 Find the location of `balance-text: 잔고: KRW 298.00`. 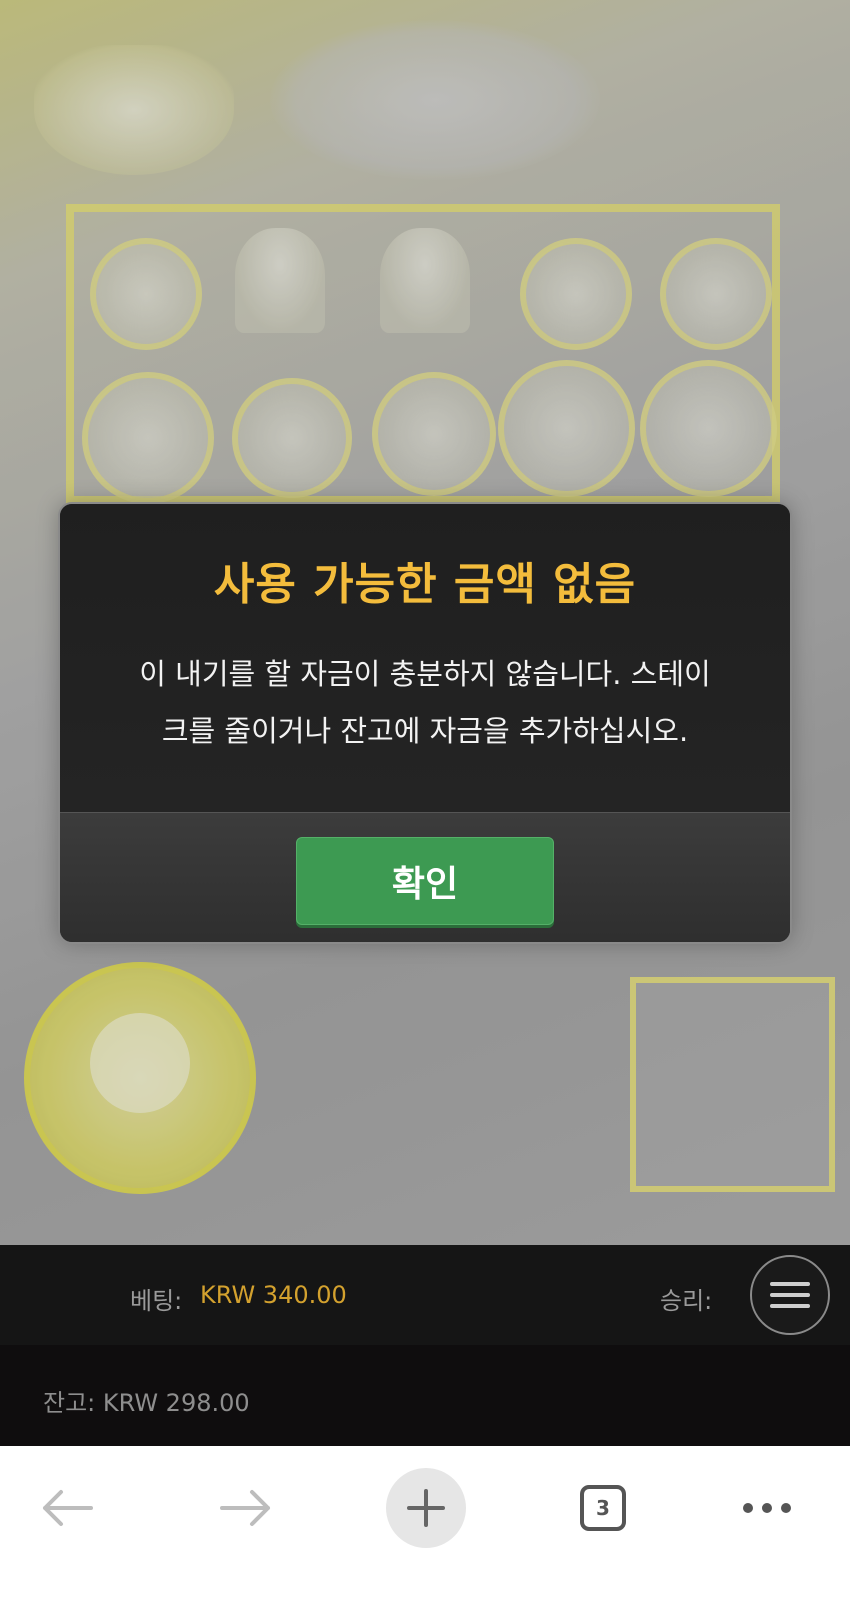

balance-text: 잔고: KRW 298.00 is located at coordinates (146, 1403).